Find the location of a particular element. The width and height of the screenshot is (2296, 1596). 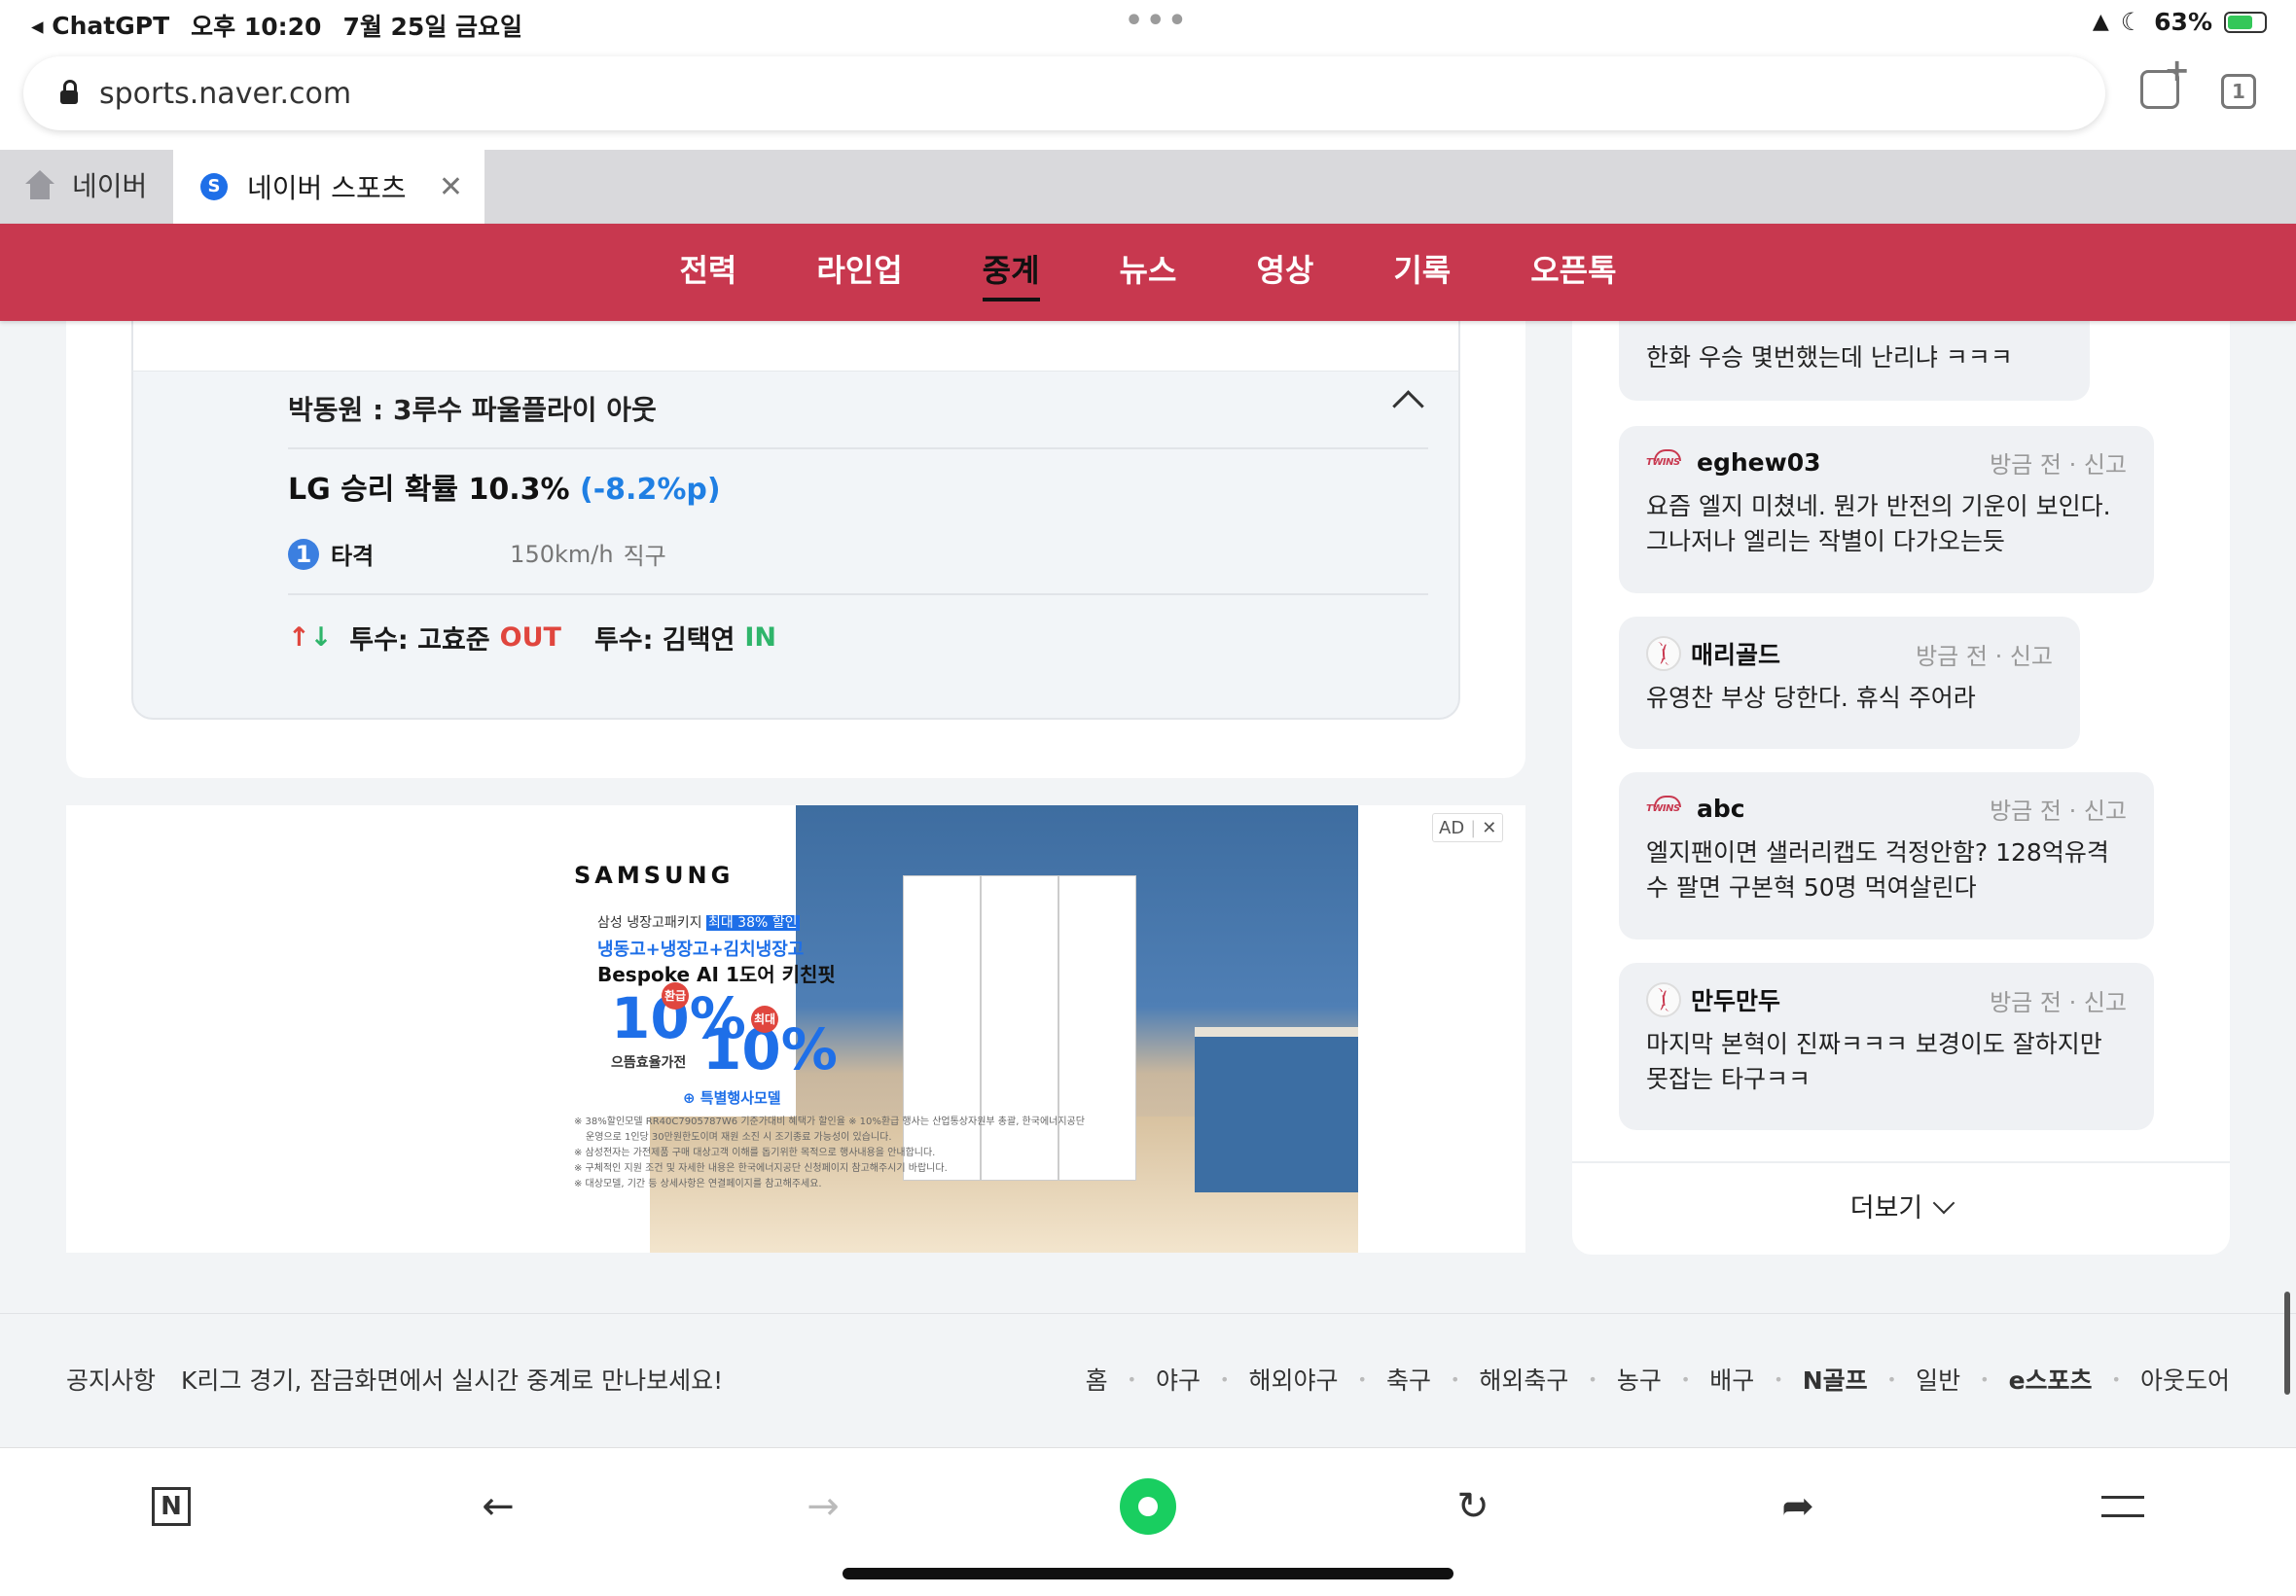

tab-strip: 네이버 S 네이버 스포츠 ✕ is located at coordinates (1148, 187).